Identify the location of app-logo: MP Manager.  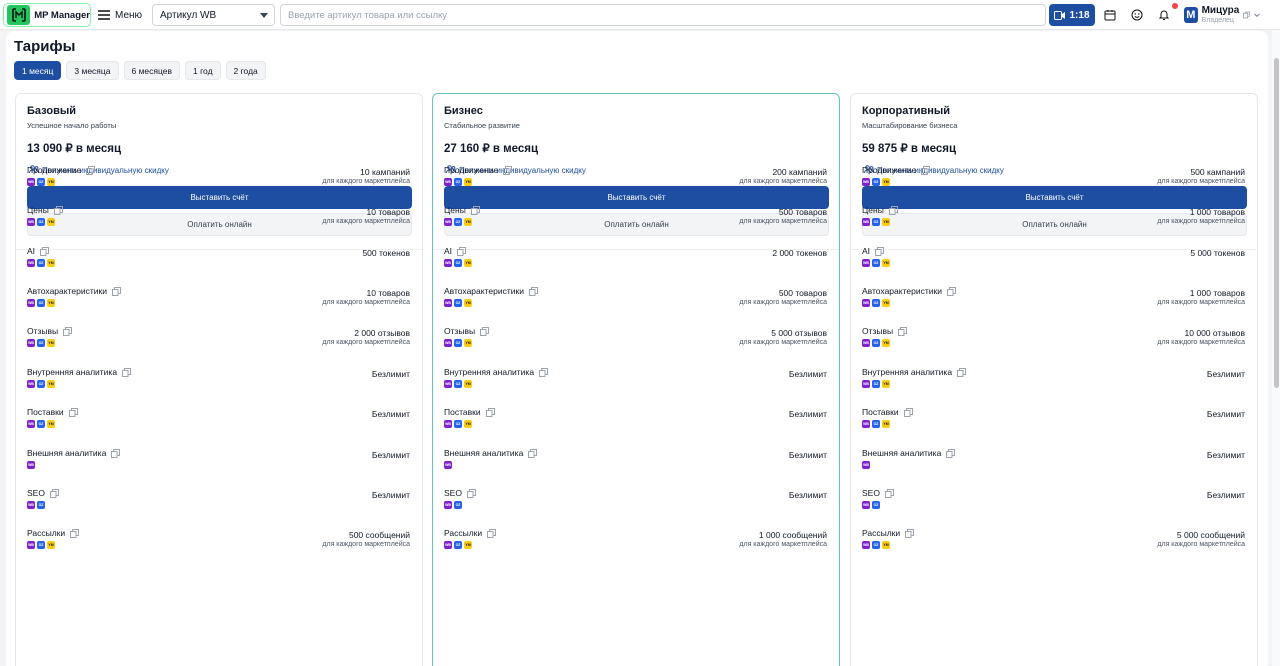
(47, 15).